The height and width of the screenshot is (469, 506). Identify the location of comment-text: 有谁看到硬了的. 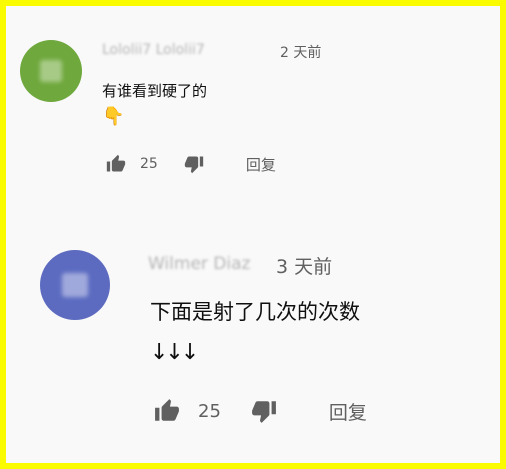
(155, 91).